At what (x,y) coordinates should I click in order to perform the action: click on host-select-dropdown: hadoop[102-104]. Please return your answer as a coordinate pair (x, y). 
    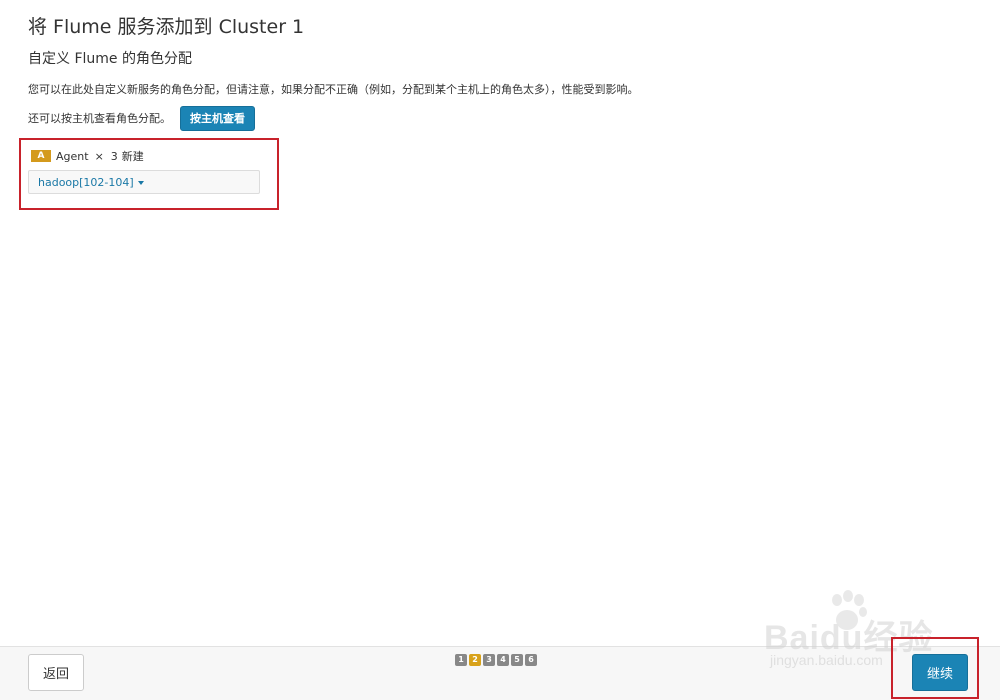
    Looking at the image, I should click on (144, 182).